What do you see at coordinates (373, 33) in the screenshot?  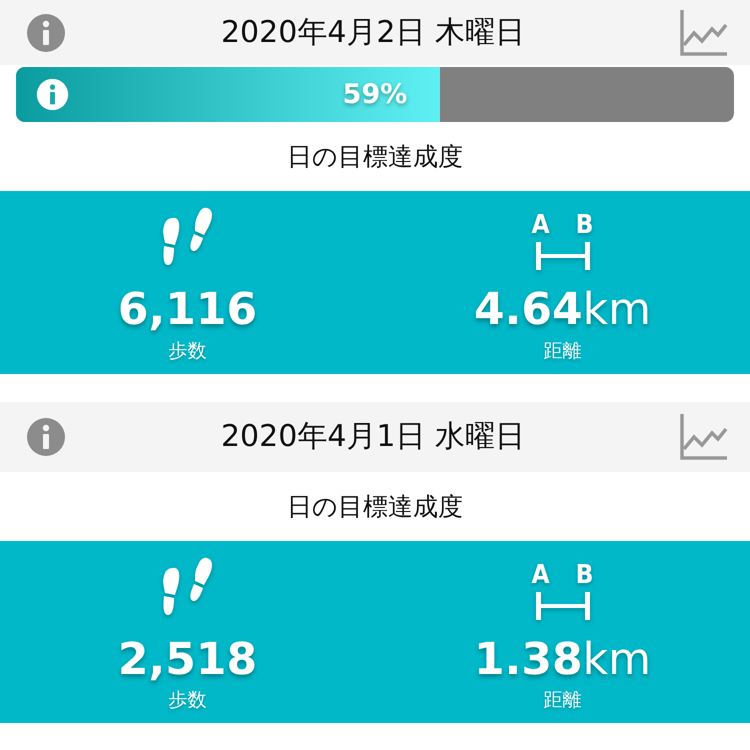 I see `date-title: 2020年4月2日 木曜日` at bounding box center [373, 33].